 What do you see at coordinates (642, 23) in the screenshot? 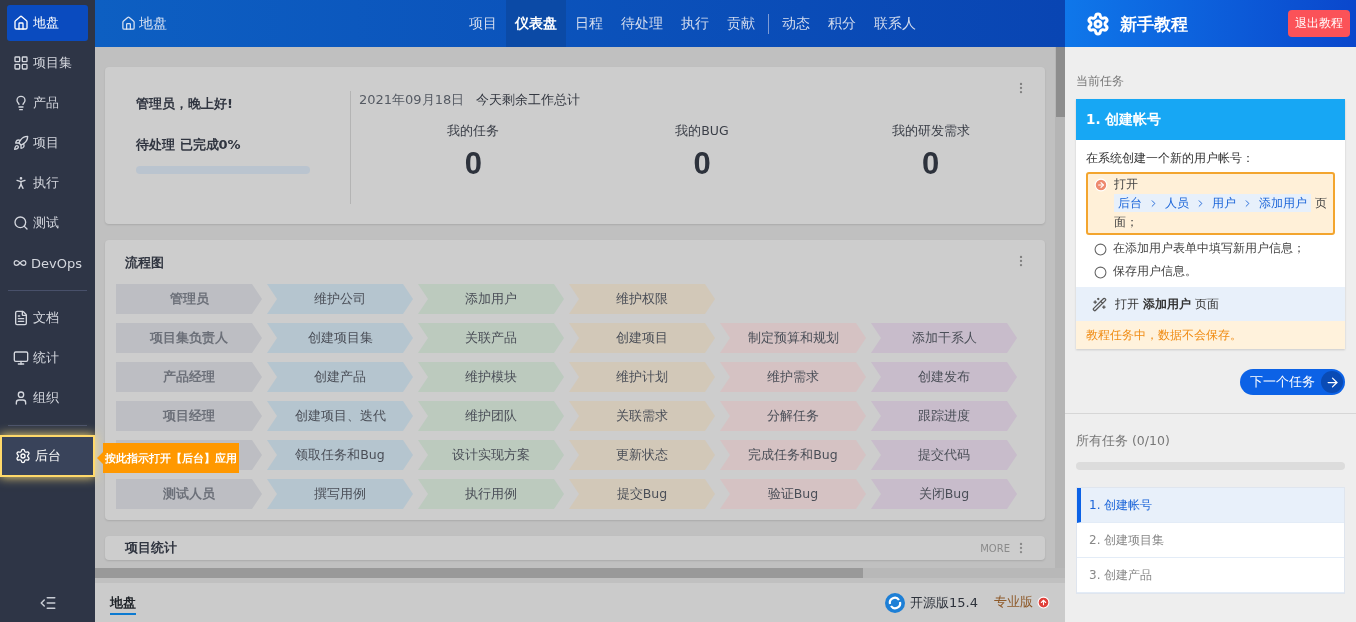
I see `nav-tab: 待处理` at bounding box center [642, 23].